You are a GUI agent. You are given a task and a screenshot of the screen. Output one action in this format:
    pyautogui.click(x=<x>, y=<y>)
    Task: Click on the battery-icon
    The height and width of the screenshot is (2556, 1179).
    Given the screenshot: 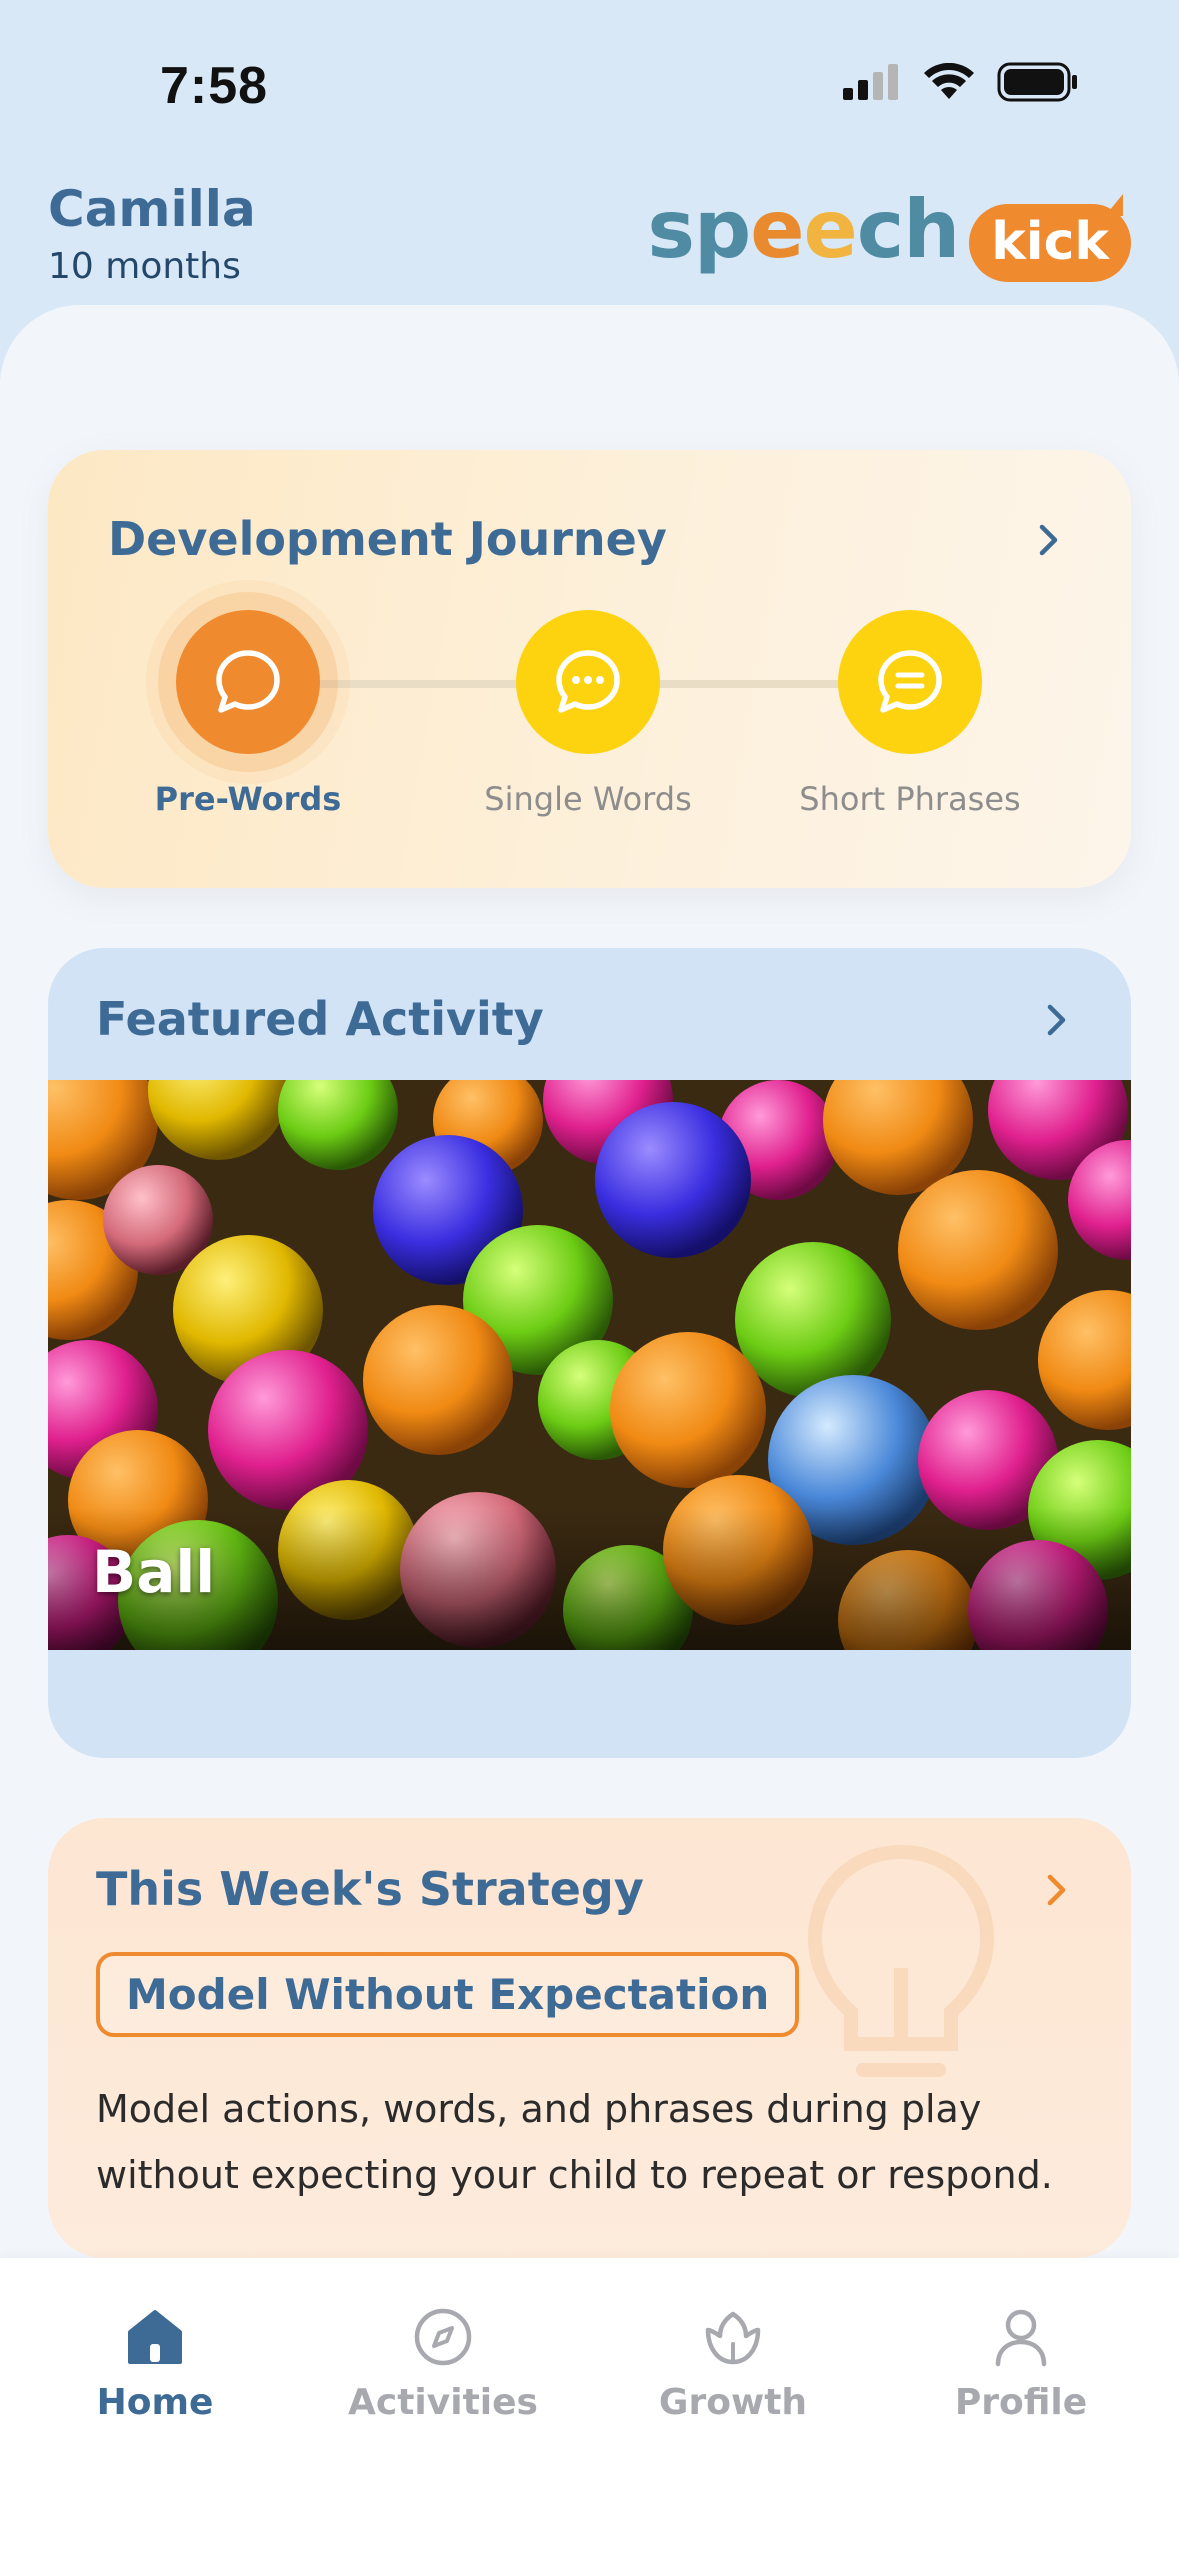 What is the action you would take?
    pyautogui.click(x=1037, y=82)
    